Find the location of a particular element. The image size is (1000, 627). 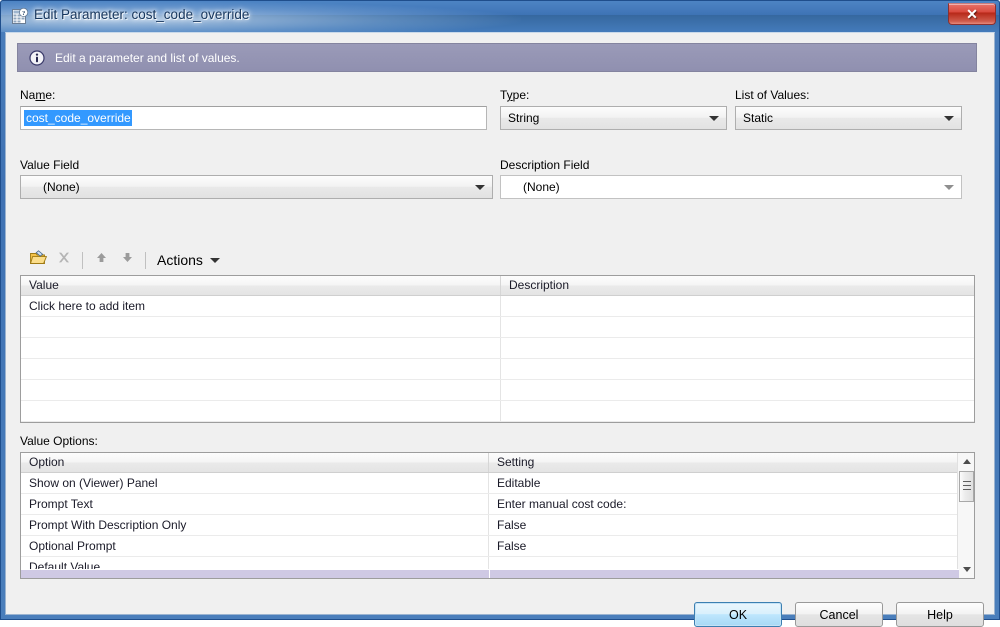

table-row: Optional Prompt False is located at coordinates (497, 546).